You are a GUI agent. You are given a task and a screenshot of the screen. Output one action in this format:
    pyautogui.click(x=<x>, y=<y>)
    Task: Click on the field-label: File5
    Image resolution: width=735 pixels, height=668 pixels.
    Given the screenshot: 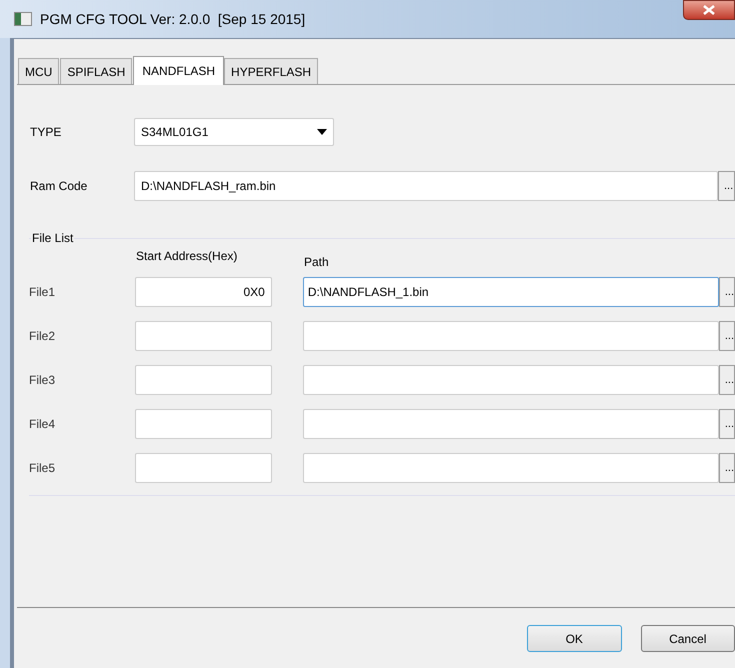 What is the action you would take?
    pyautogui.click(x=42, y=468)
    